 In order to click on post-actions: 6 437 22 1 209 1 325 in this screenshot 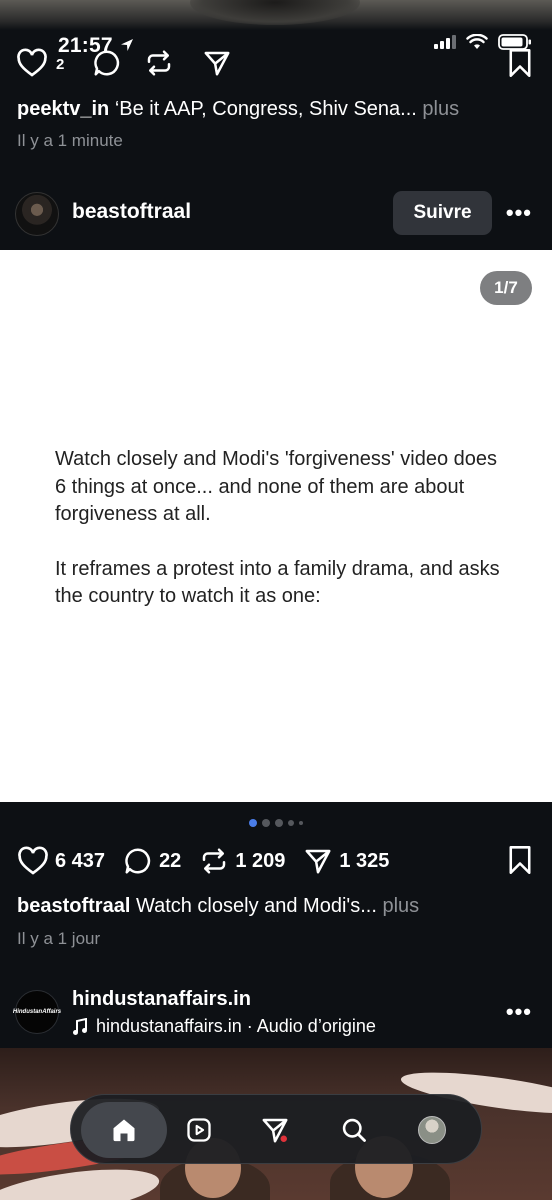, I will do `click(277, 861)`.